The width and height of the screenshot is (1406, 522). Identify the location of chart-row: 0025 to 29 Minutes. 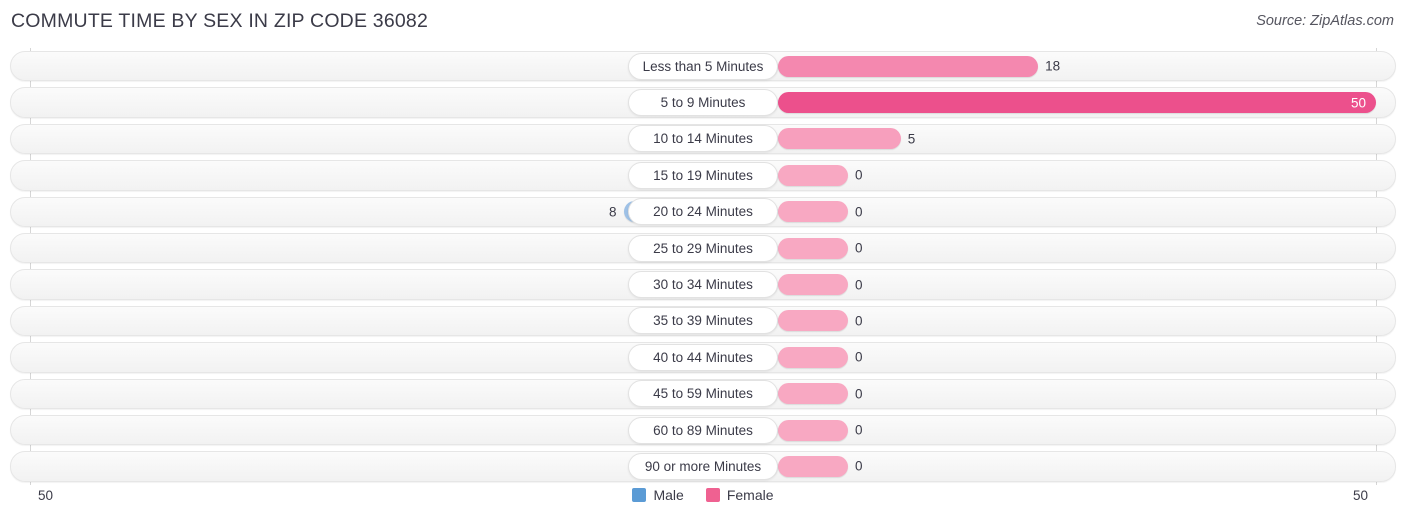
(703, 248).